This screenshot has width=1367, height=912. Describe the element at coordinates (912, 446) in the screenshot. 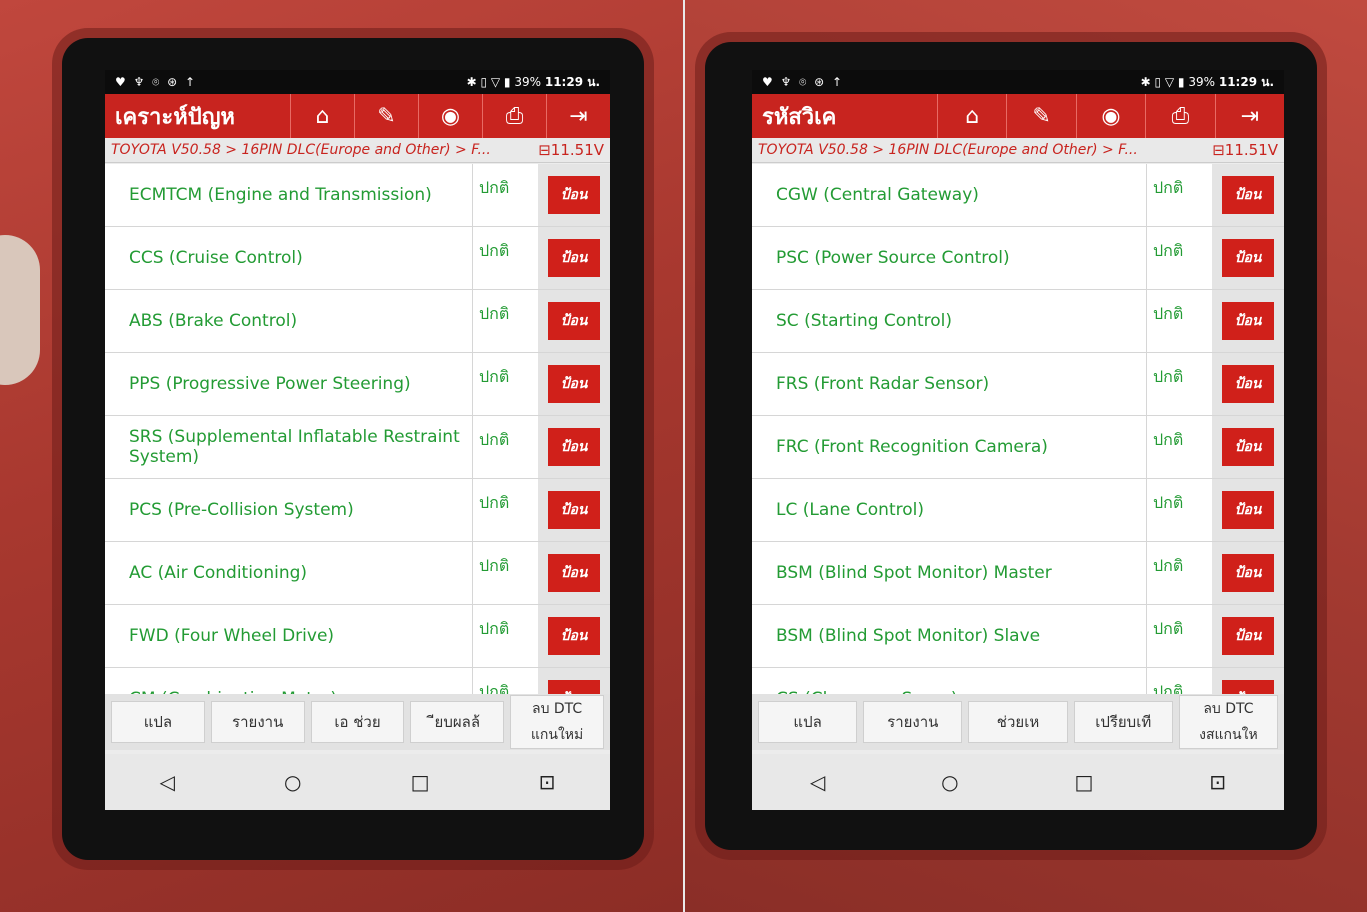

I see `system-name: FRC (Front Recognition Camera)` at that location.